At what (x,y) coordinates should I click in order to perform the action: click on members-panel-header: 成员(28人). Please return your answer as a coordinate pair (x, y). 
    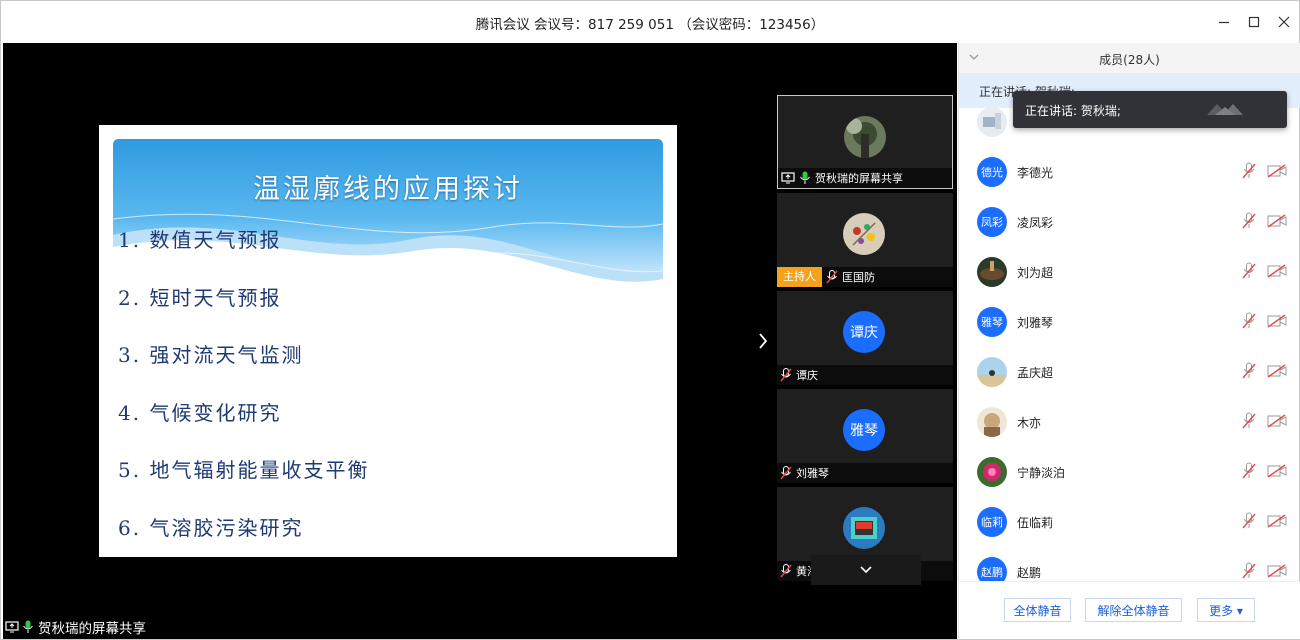
    Looking at the image, I should click on (1129, 58).